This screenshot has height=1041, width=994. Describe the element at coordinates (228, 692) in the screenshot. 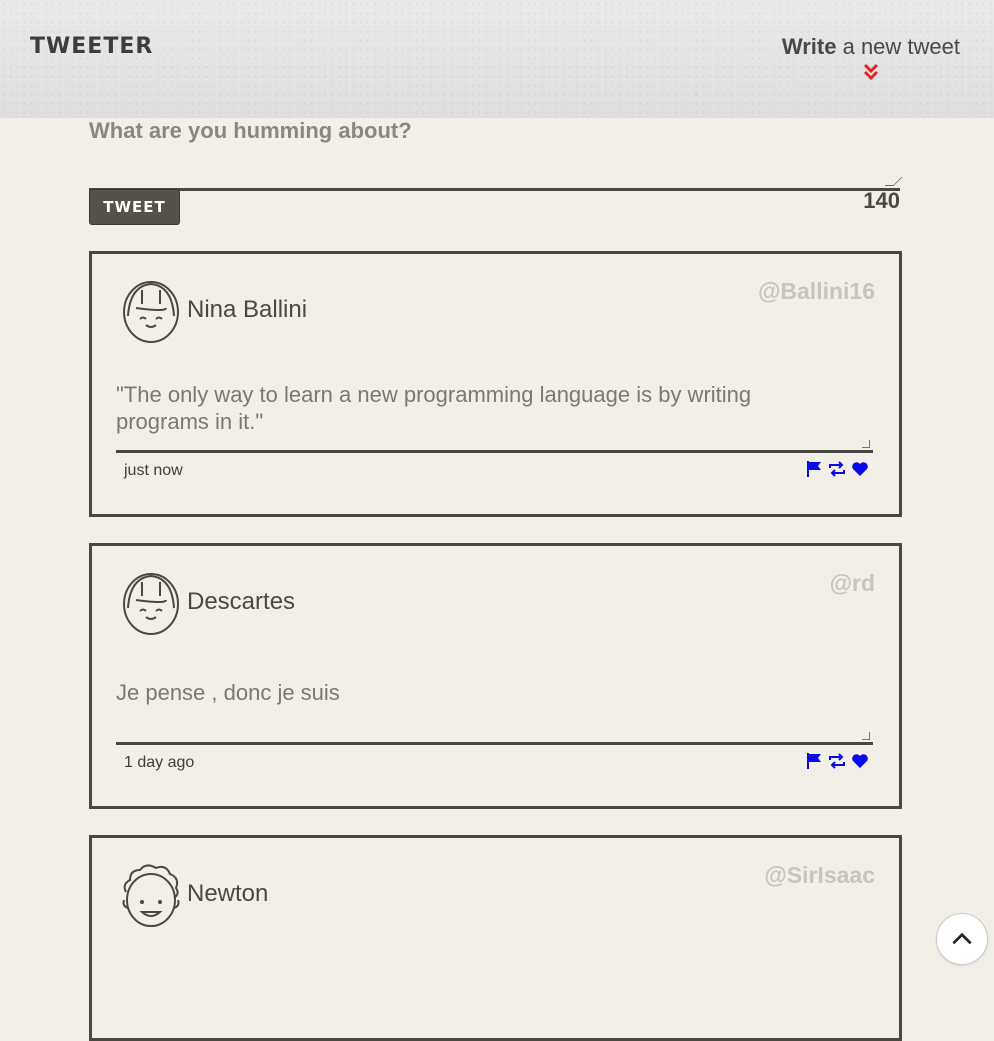

I see `tweet-text: Je pense , donc je suis` at that location.